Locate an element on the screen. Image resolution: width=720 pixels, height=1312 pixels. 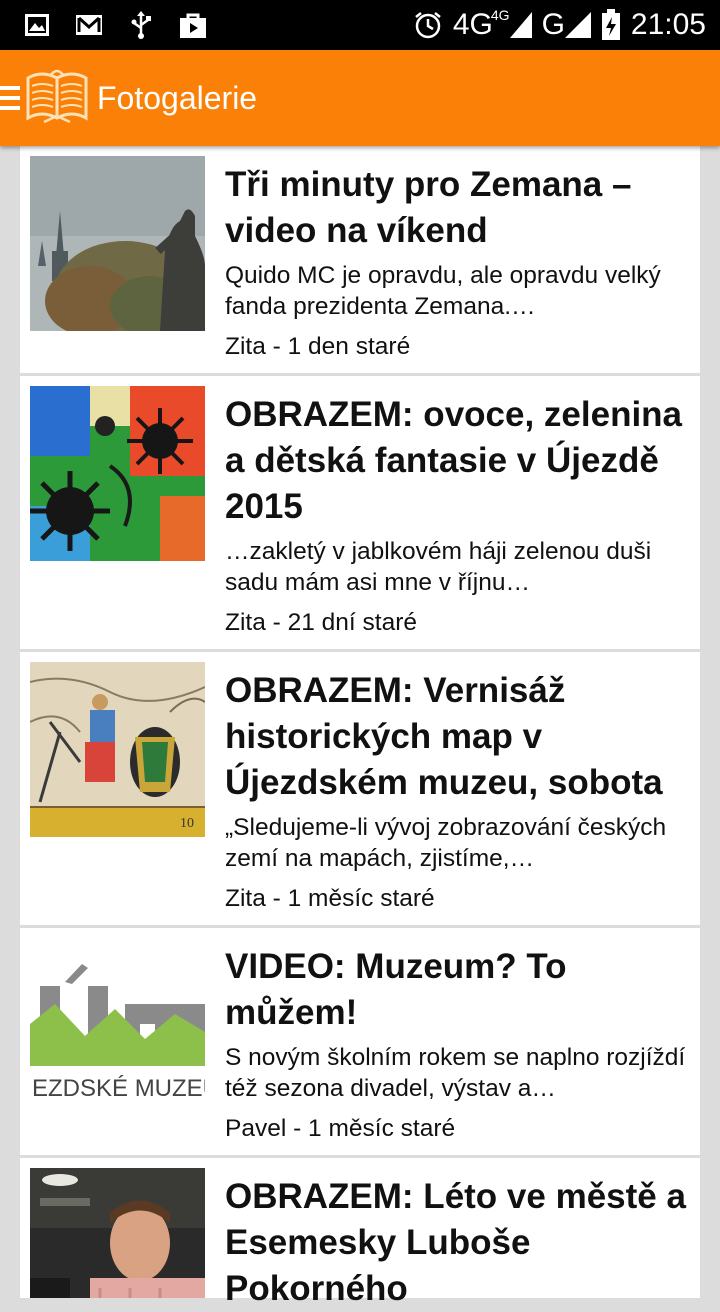
network-type-4g-small: 4G is located at coordinates (500, 15).